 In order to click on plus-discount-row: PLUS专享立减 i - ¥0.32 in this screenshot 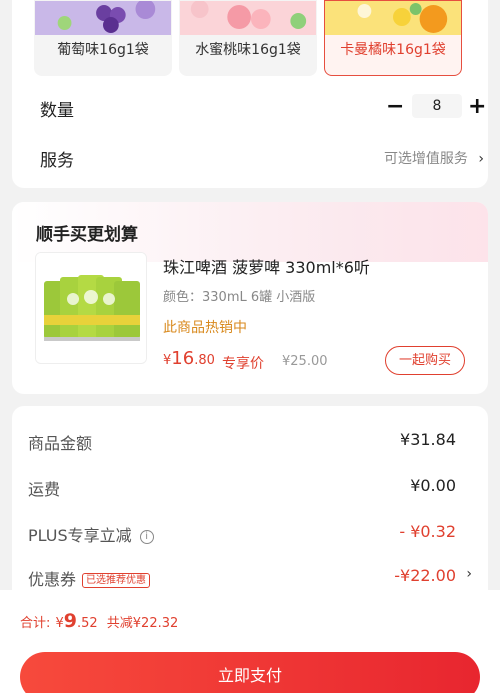, I will do `click(250, 533)`.